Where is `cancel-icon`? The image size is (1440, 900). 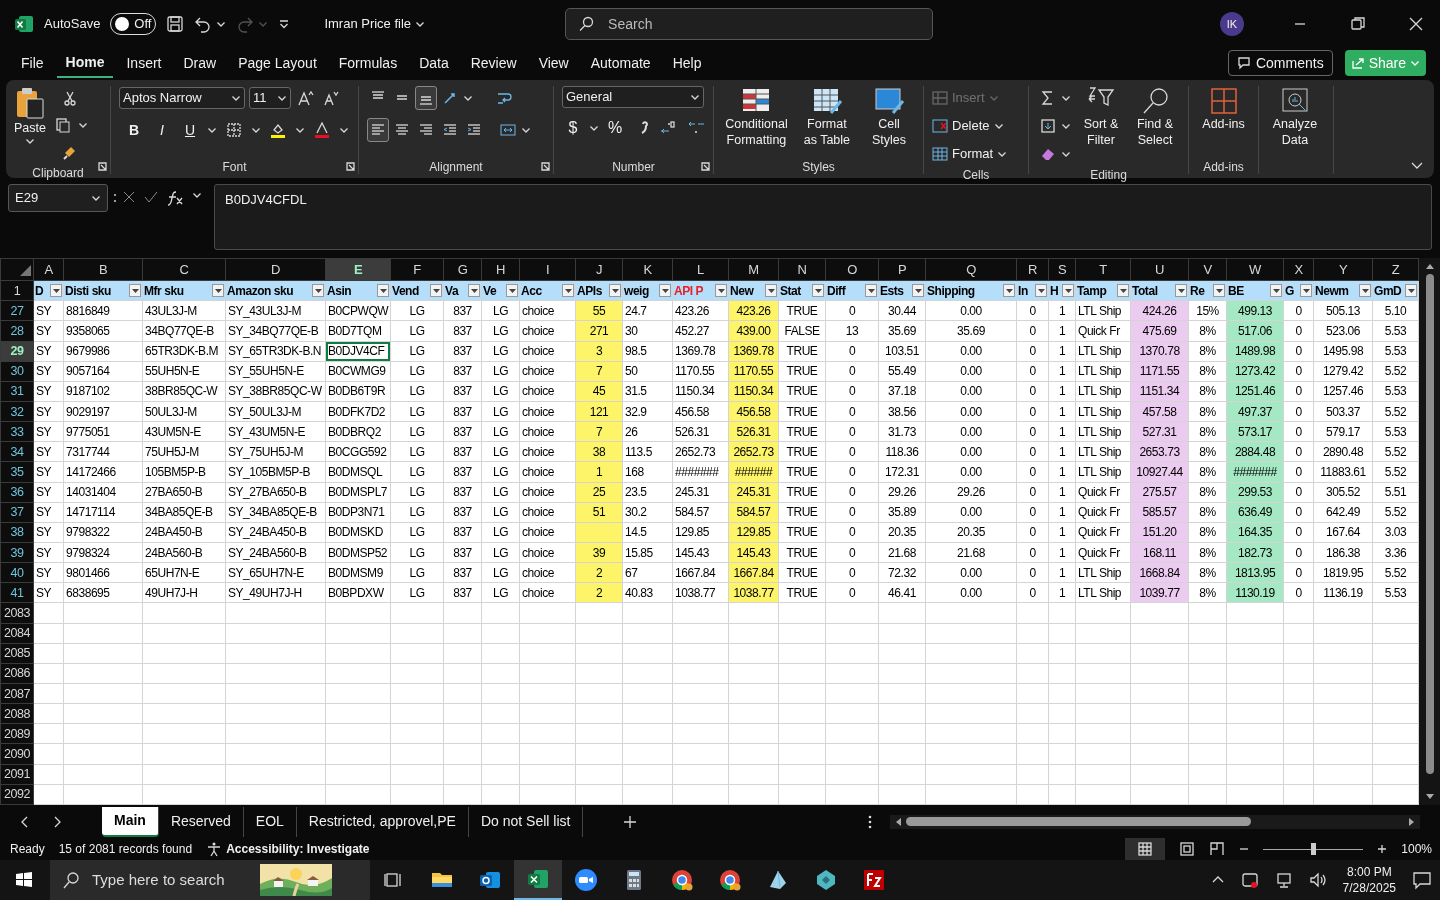 cancel-icon is located at coordinates (129, 197).